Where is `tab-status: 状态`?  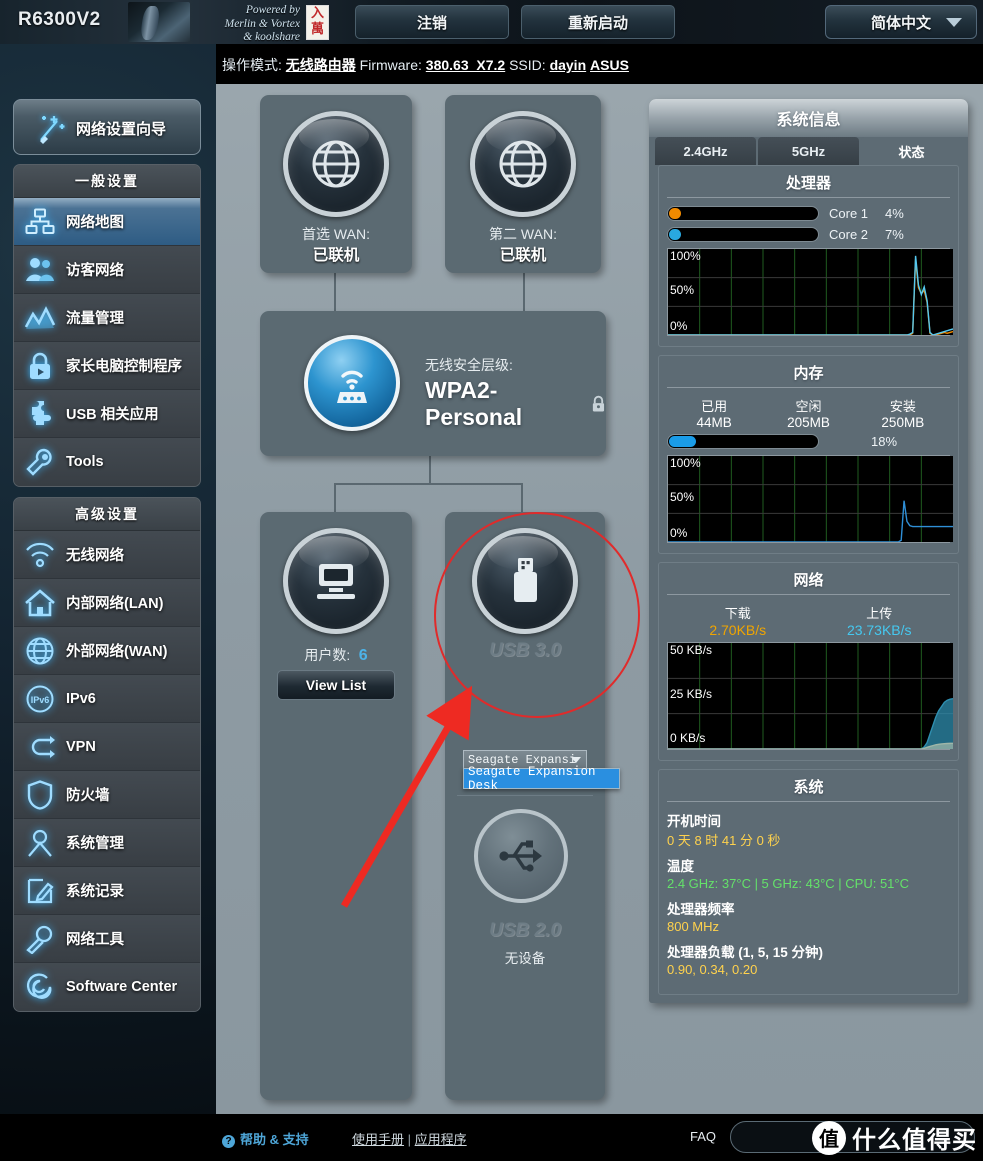 tab-status: 状态 is located at coordinates (911, 151).